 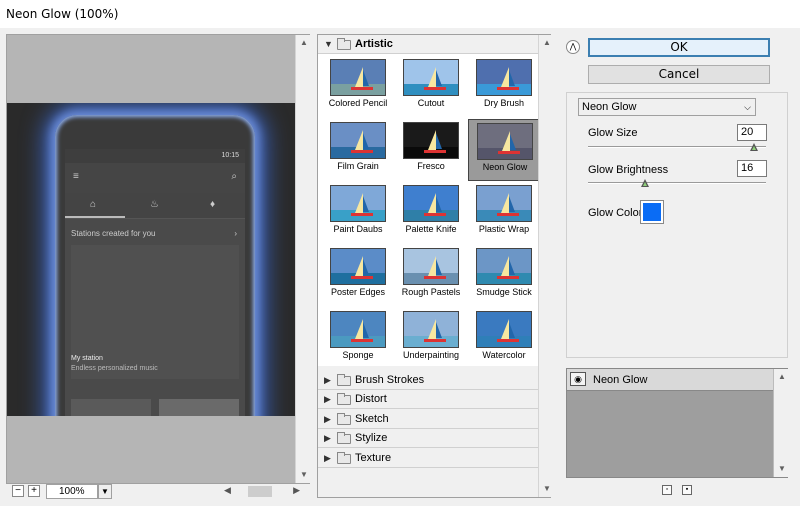 What do you see at coordinates (504, 355) in the screenshot?
I see `filter-thumb-label: Watercolor` at bounding box center [504, 355].